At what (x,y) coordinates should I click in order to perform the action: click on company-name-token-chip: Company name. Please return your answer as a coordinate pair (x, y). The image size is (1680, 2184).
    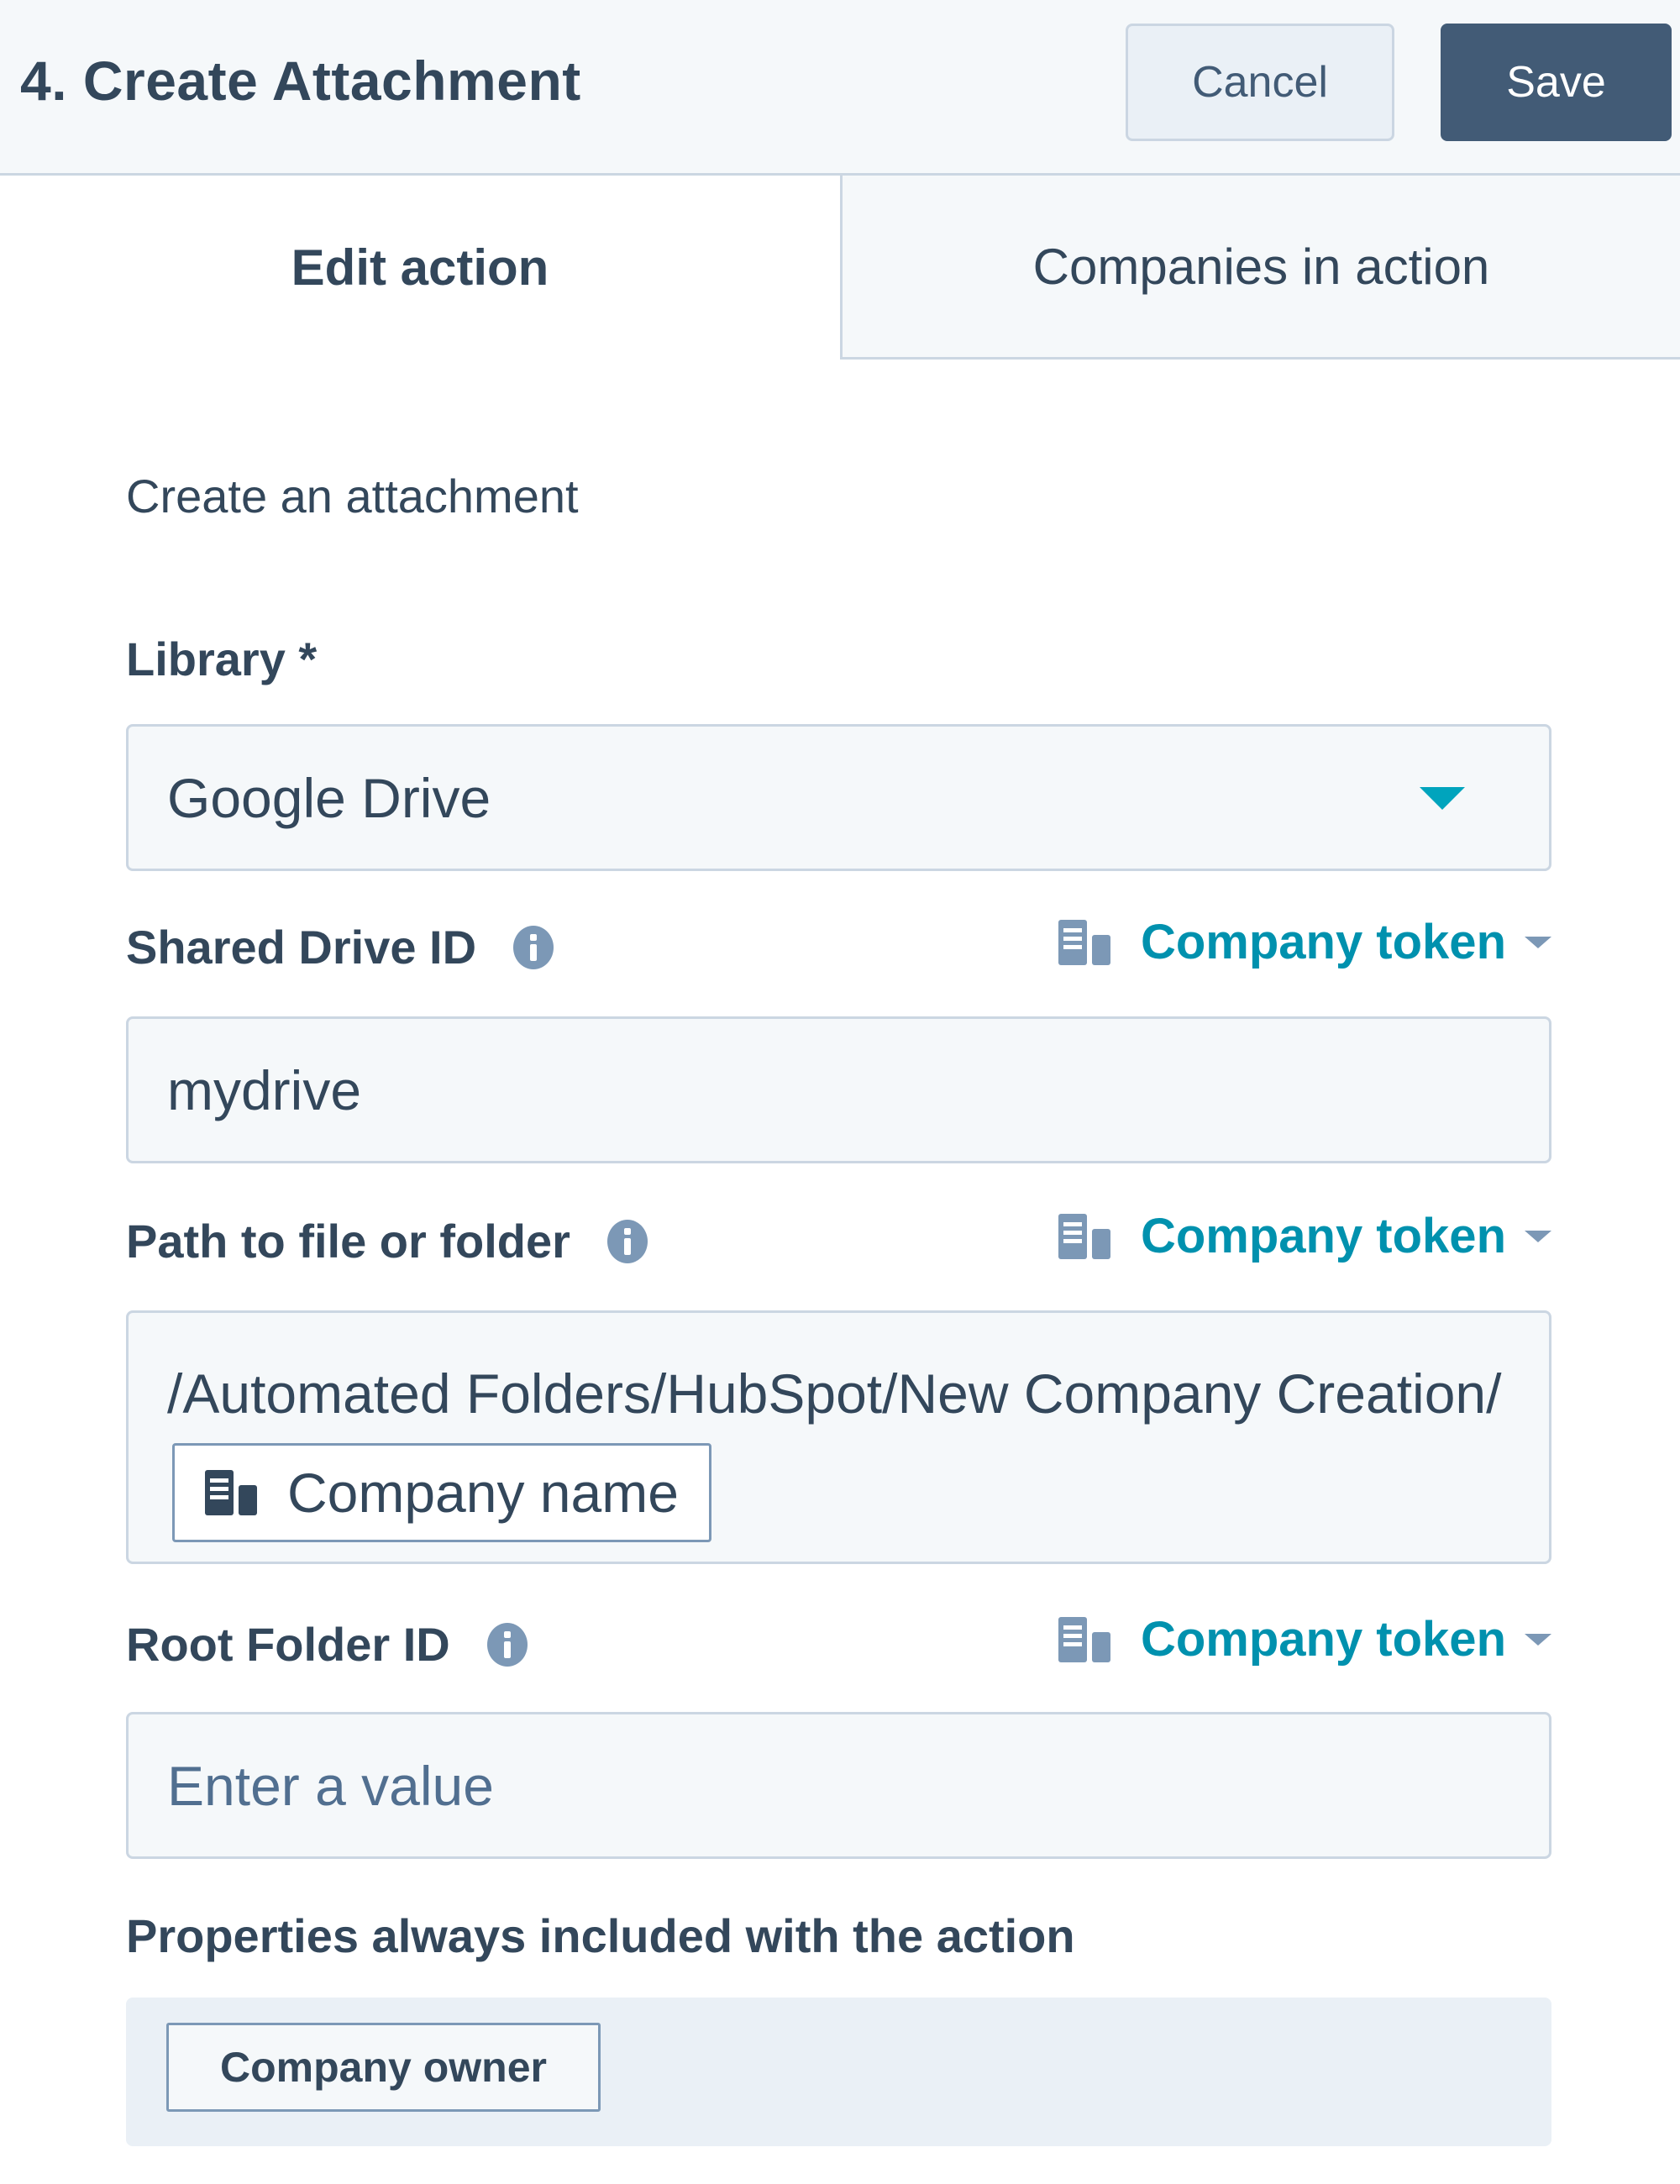
    Looking at the image, I should click on (441, 1492).